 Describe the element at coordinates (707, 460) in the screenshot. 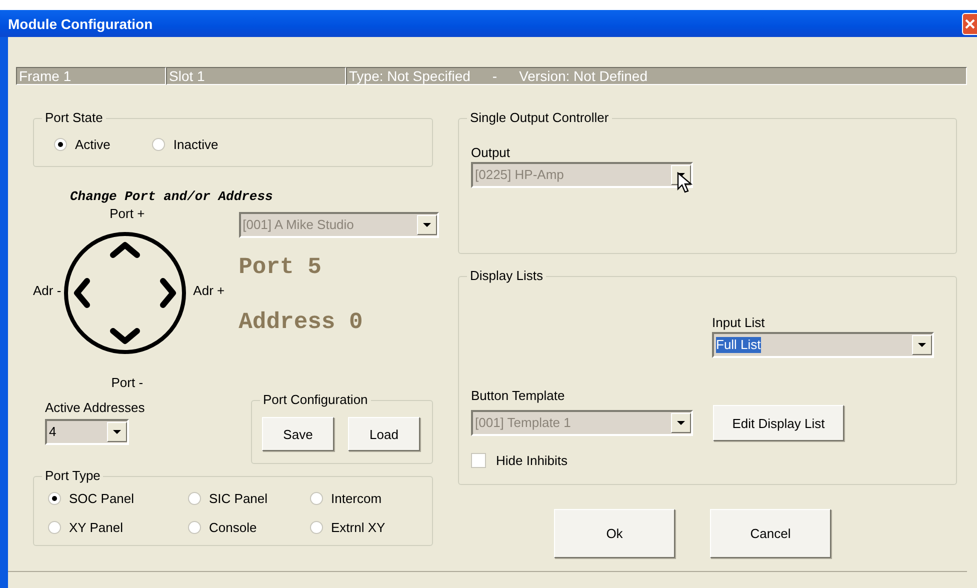

I see `checkbox: Hide Inhibits` at that location.